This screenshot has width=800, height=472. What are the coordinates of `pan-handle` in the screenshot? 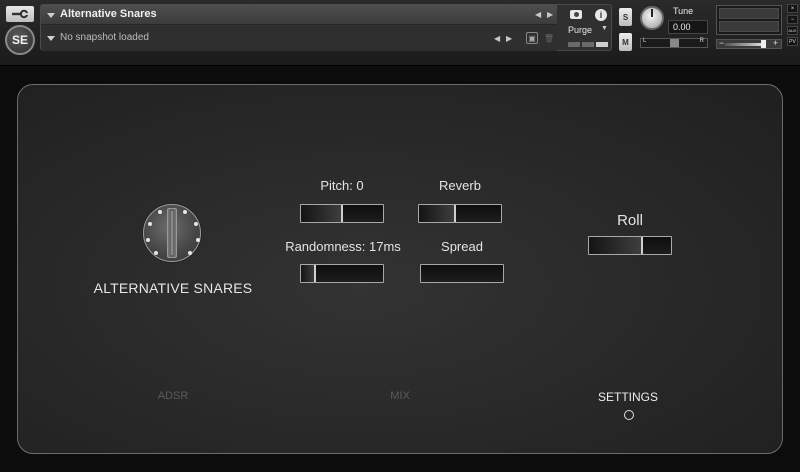 It's located at (674, 43).